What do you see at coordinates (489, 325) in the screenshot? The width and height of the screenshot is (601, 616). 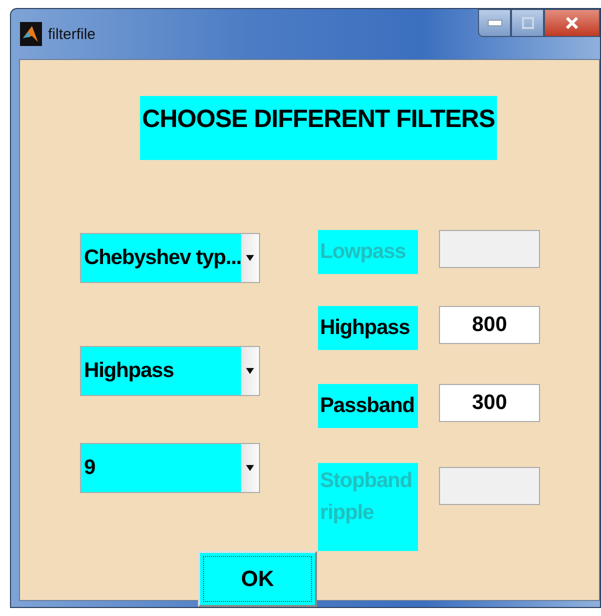 I see `input-field: 800` at bounding box center [489, 325].